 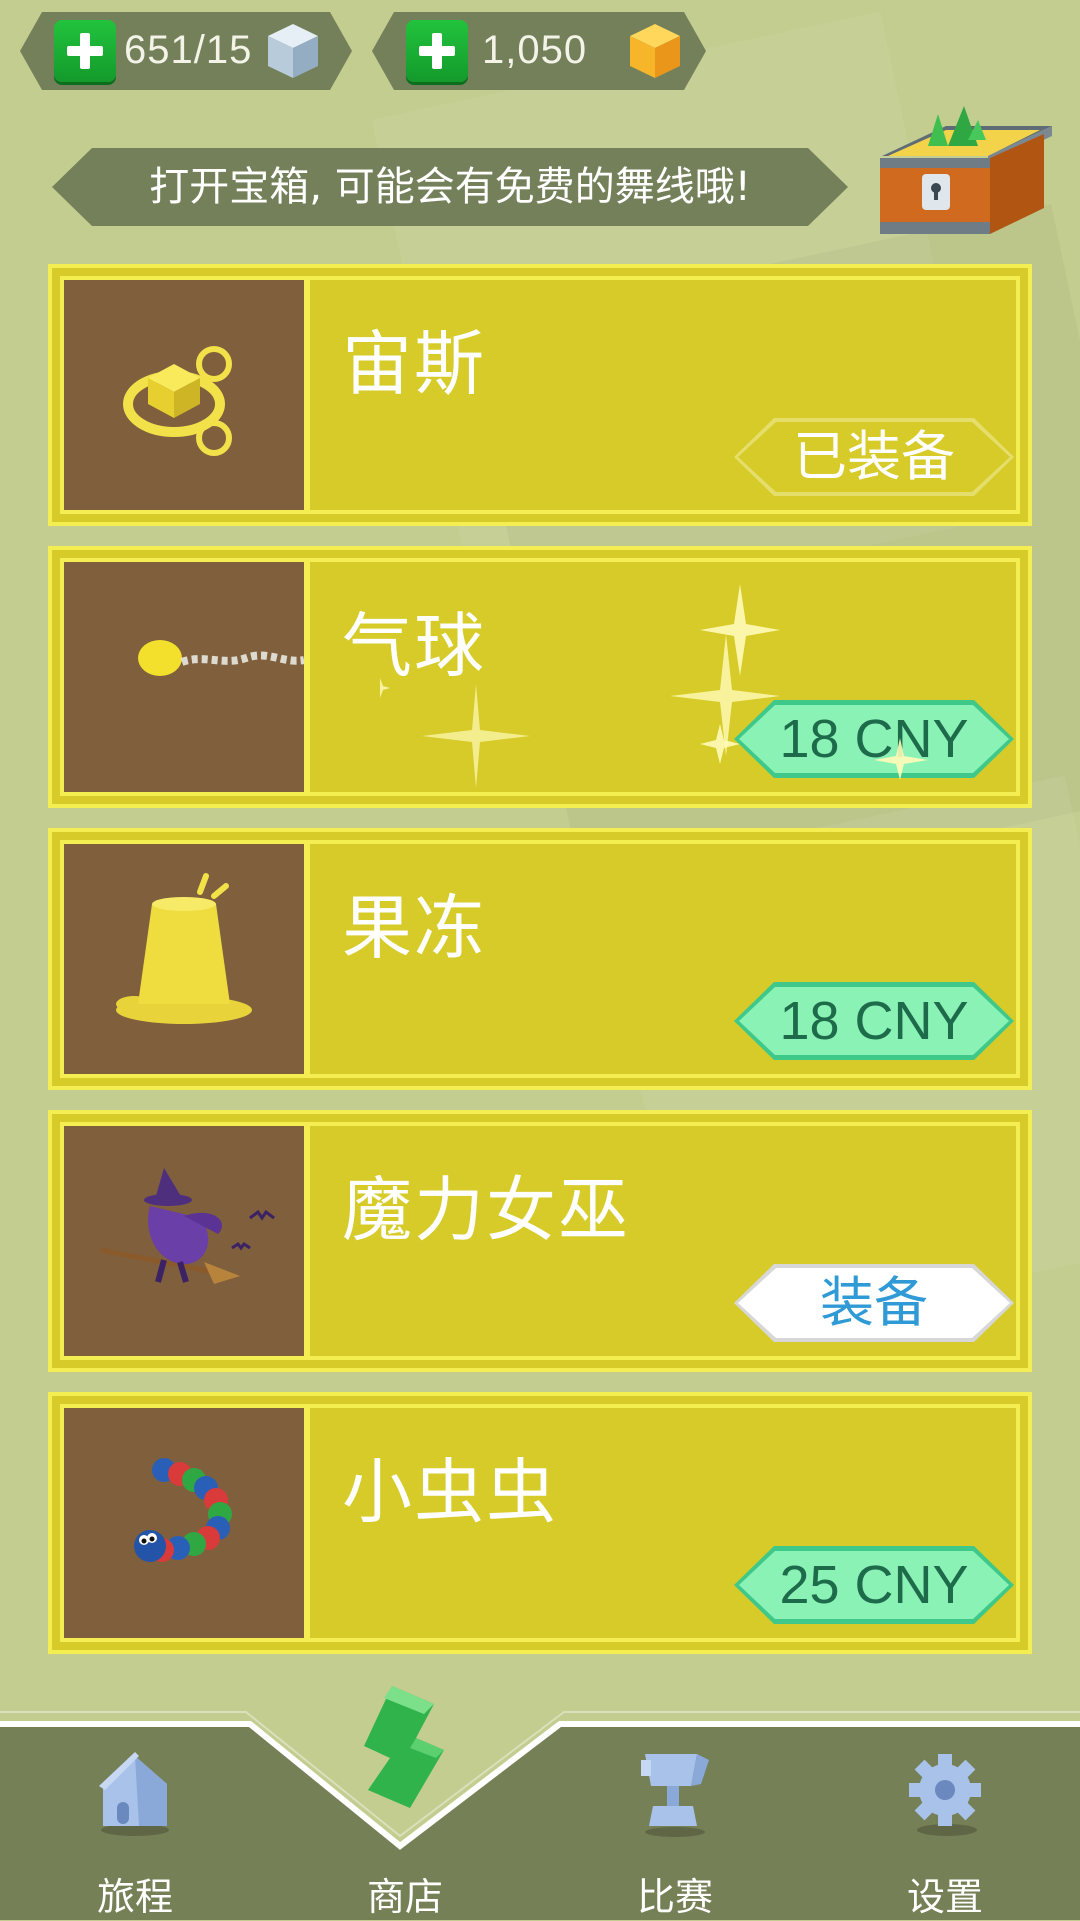 I want to click on item-name: 小虫虫, so click(x=450, y=1492).